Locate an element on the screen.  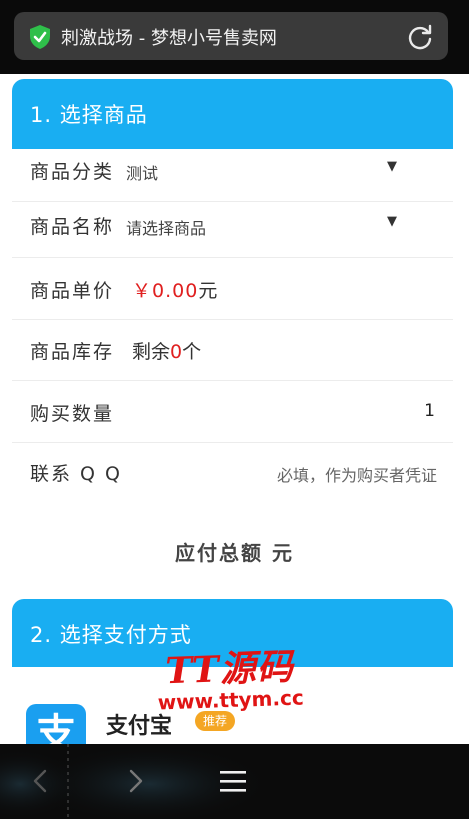
stock-row: 商品库存 剩余0个 is located at coordinates (232, 350).